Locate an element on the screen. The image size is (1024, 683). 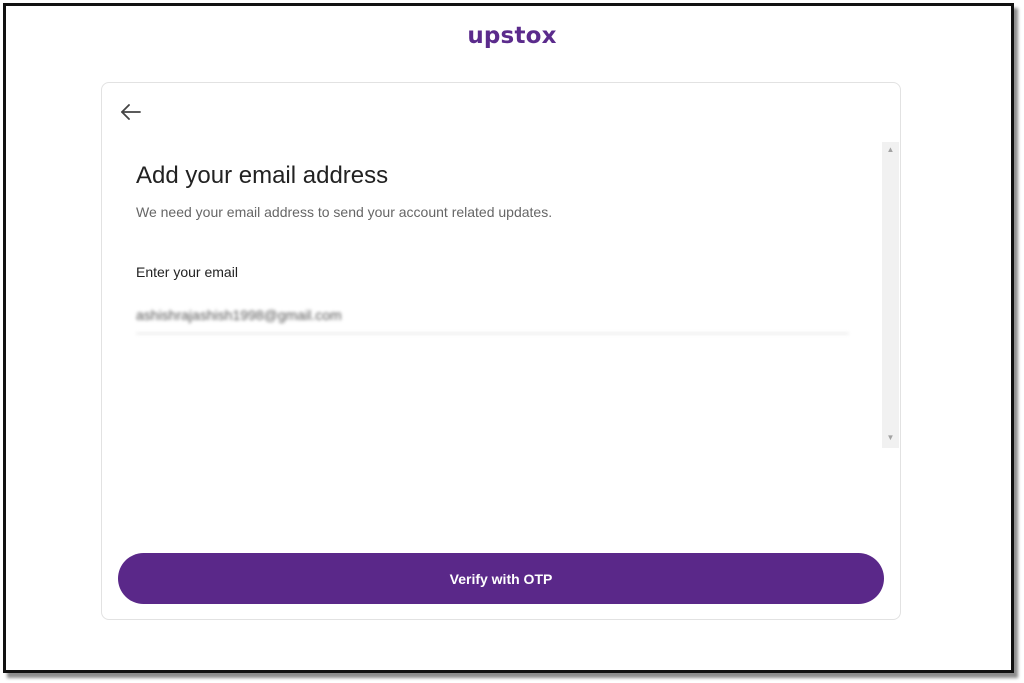
arrow-left-icon is located at coordinates (131, 112).